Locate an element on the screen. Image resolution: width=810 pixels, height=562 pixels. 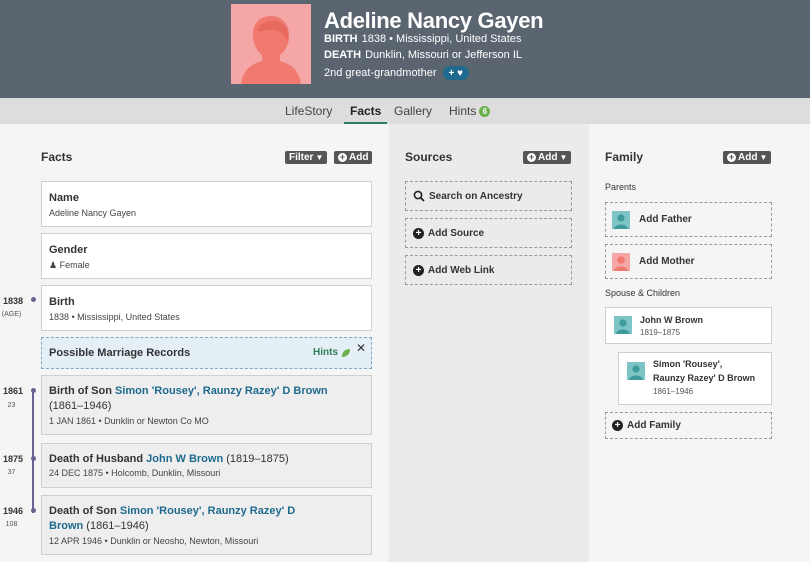
birth-label: BIRTH is located at coordinates (341, 39).